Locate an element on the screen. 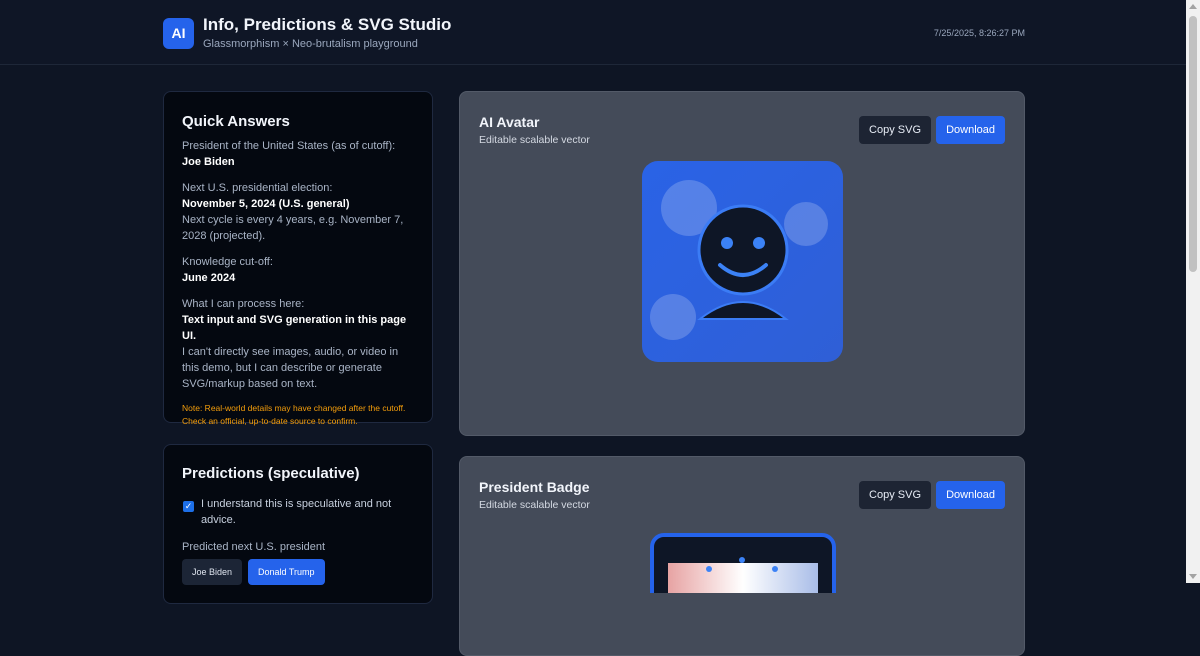 The image size is (1200, 656). qa-value: June 2024 is located at coordinates (209, 278).